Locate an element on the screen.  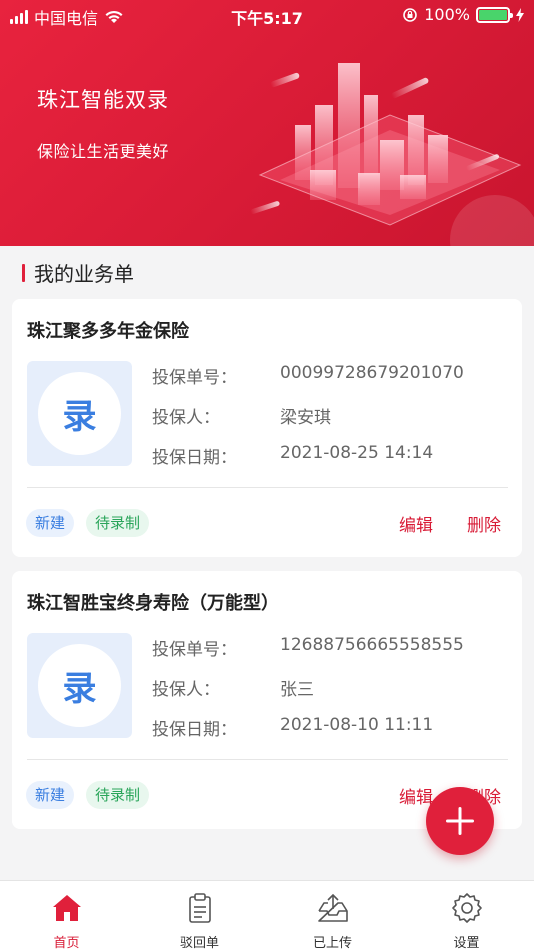
upload-tray-icon is located at coordinates (332, 907).